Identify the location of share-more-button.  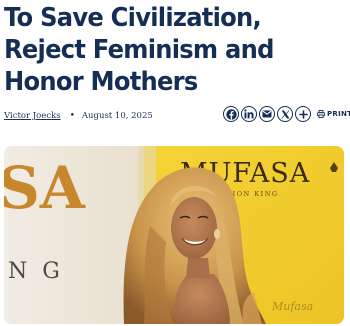
(303, 114).